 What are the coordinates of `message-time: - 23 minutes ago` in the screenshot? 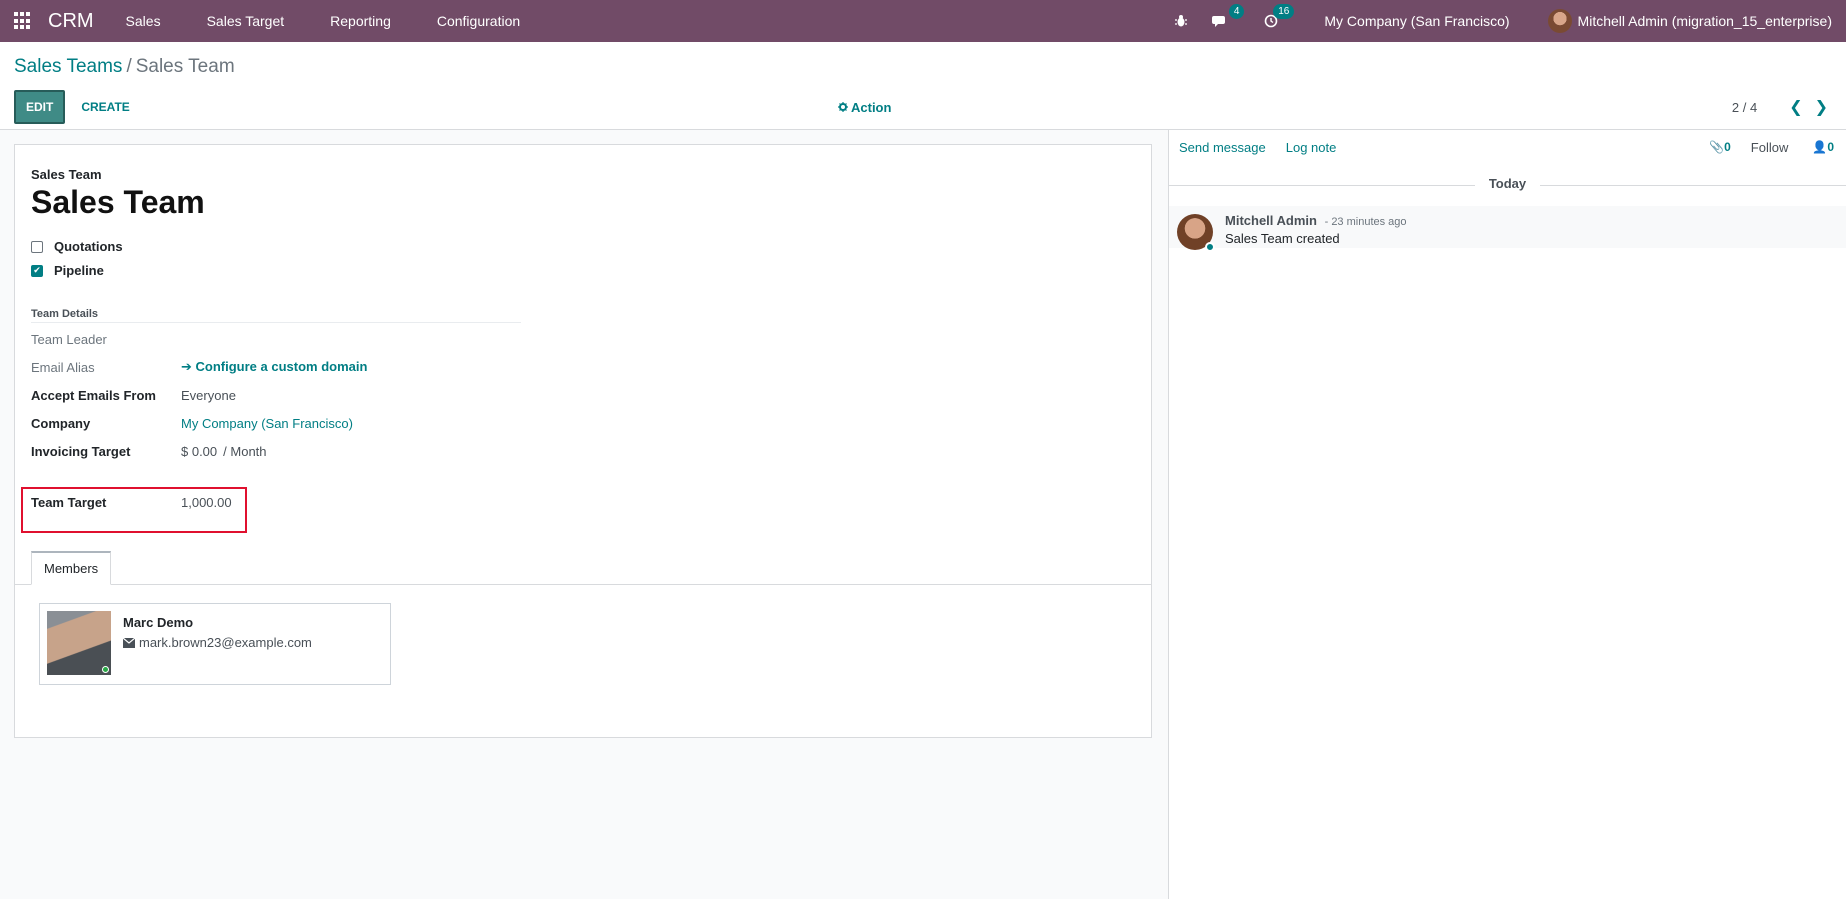 It's located at (1365, 222).